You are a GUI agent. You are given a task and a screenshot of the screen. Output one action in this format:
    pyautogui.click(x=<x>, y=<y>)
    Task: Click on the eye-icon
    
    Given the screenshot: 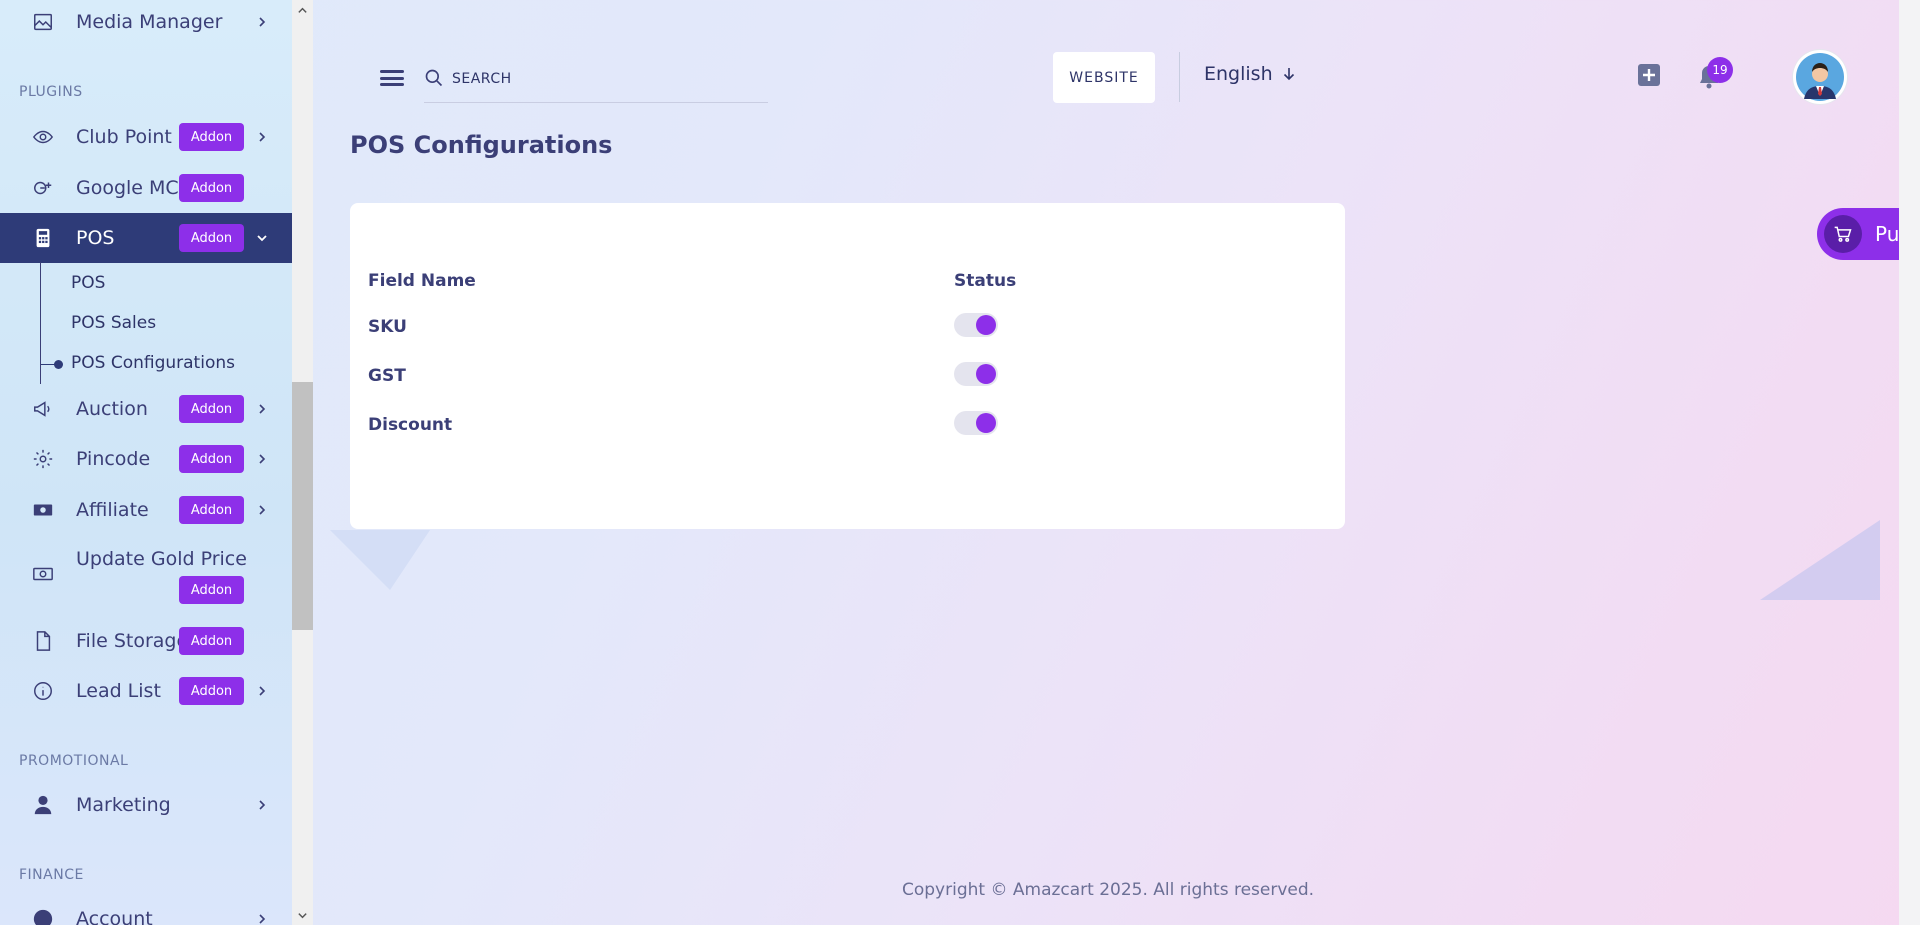 What is the action you would take?
    pyautogui.click(x=43, y=137)
    